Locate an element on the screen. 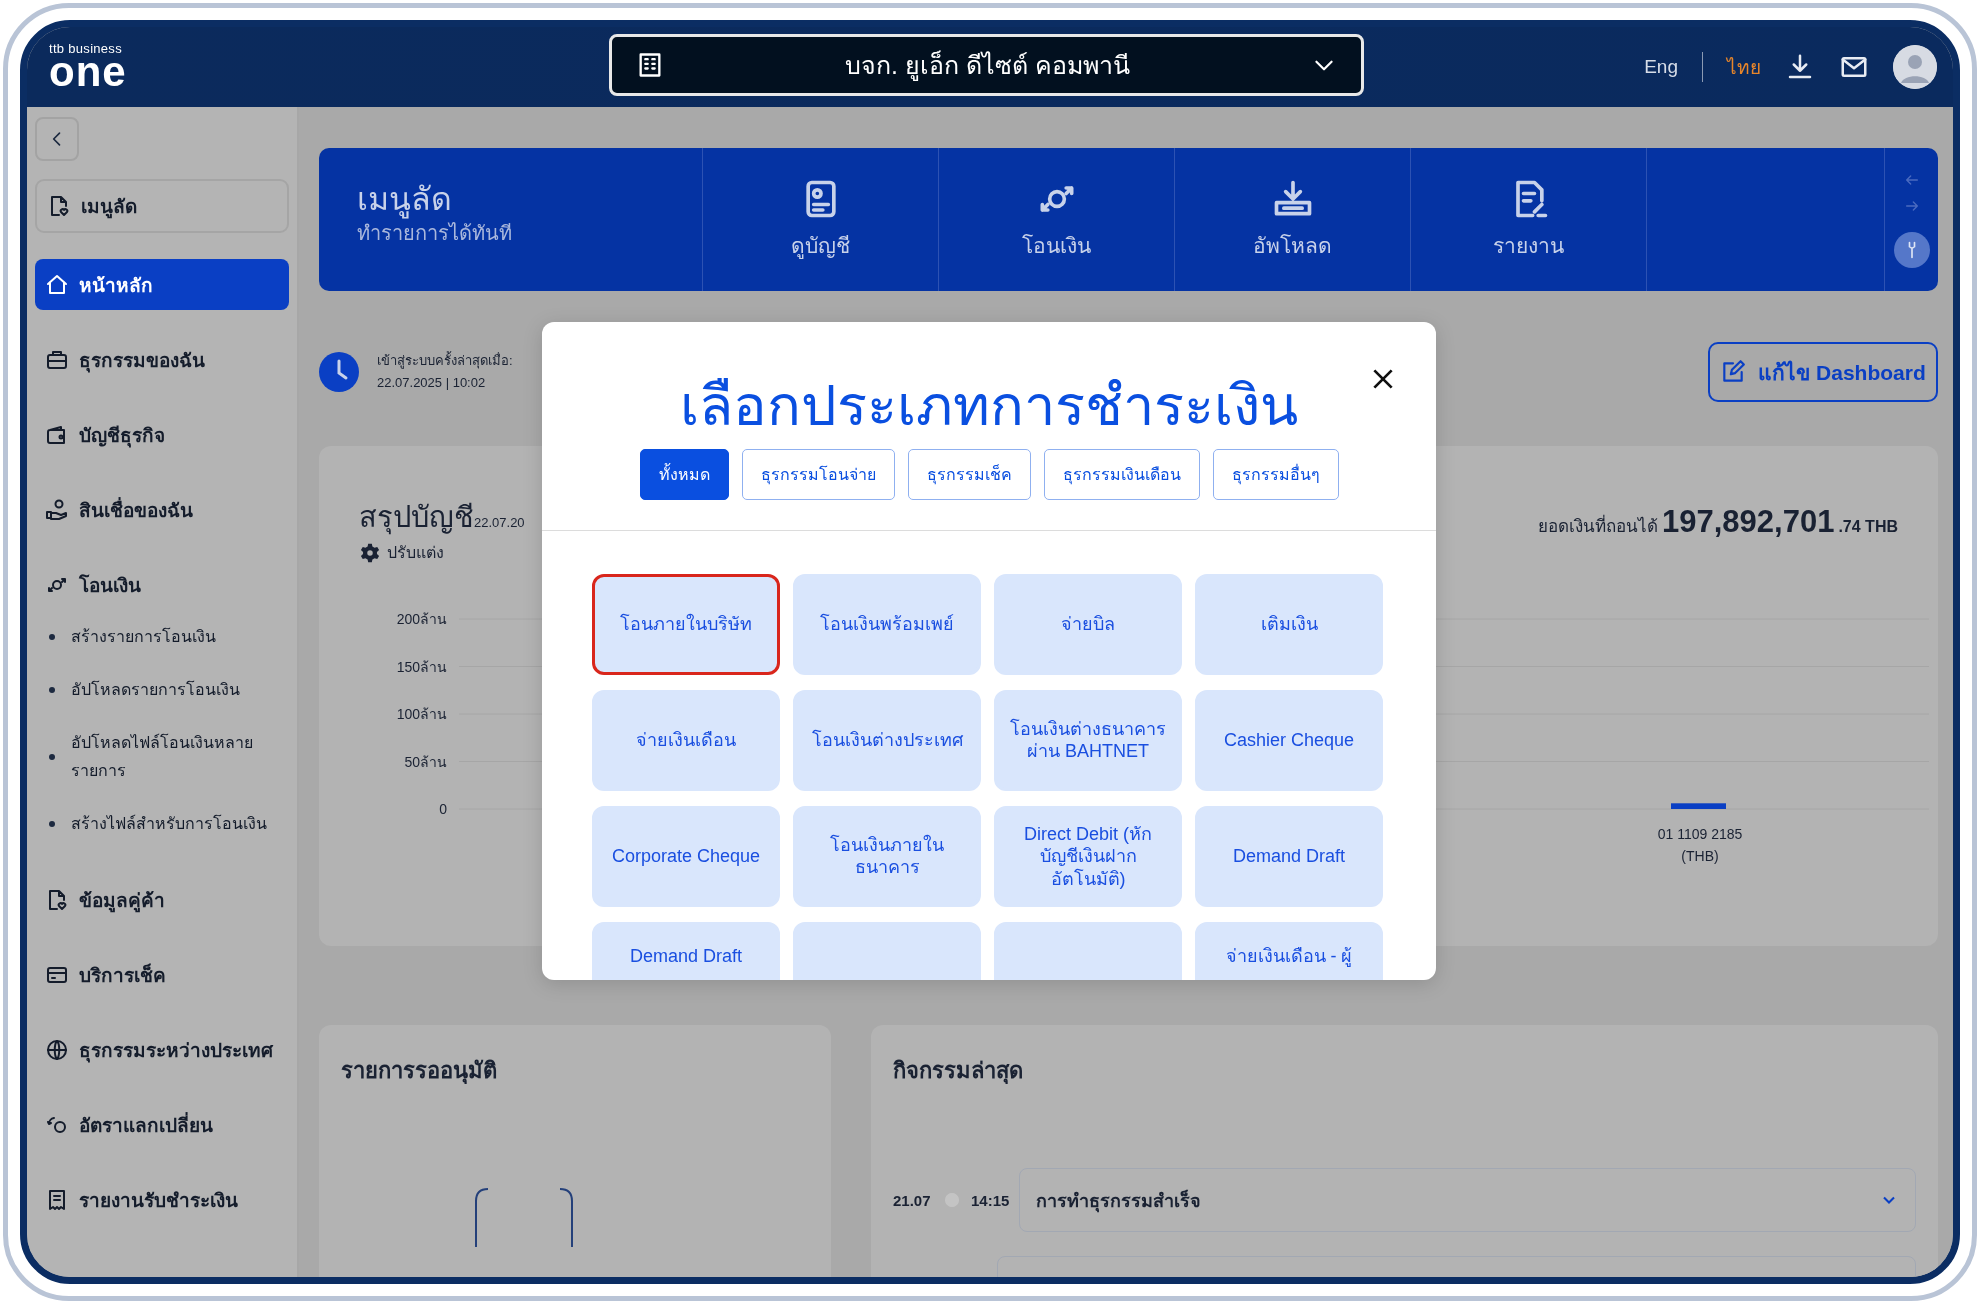  last-login-label: เข้าสู่ระบบครั้งล่าสุดเมื่อ: is located at coordinates (445, 360).